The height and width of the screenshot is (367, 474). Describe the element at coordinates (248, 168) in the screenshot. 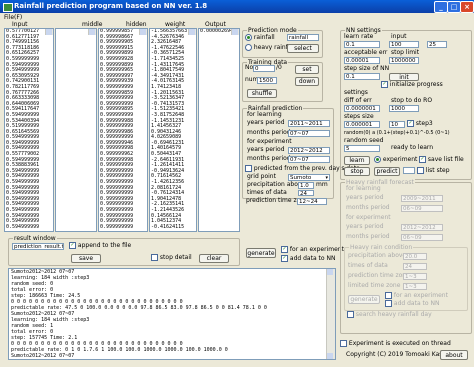

I see `predicted-prev-checkbox` at that location.